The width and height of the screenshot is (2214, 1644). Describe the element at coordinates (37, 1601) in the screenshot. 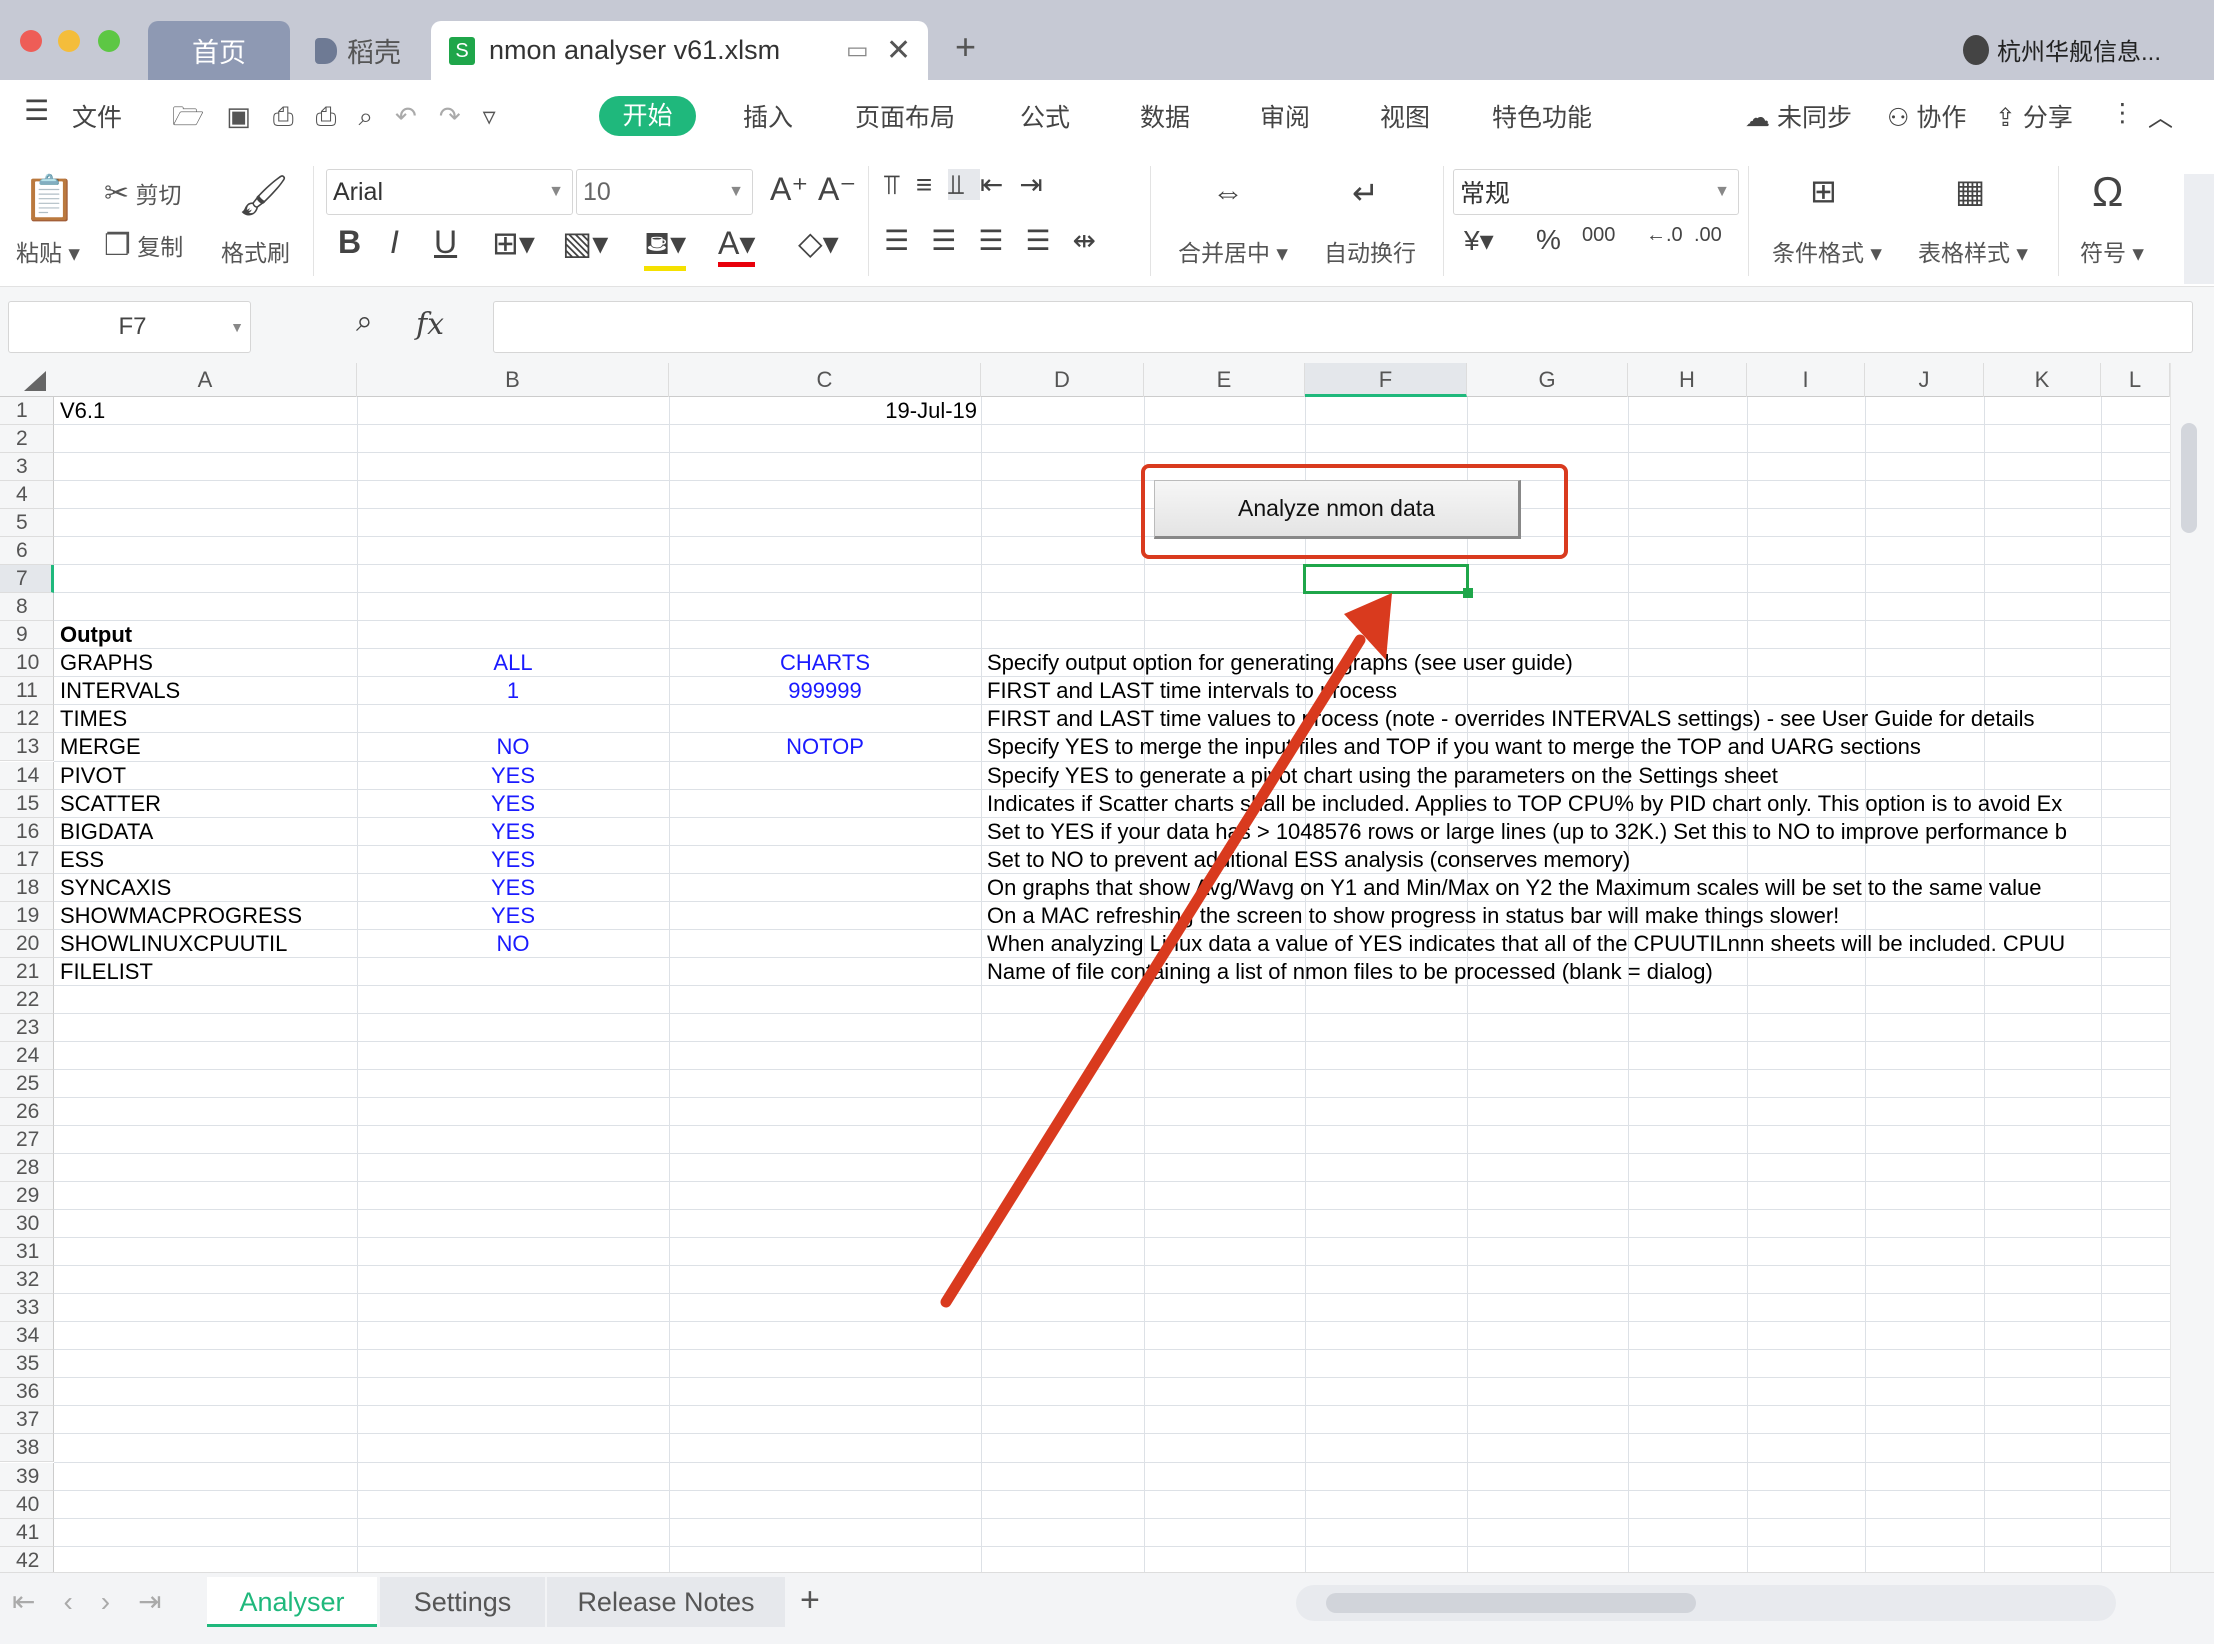

I see `first-sheet-icon: ⇤` at that location.